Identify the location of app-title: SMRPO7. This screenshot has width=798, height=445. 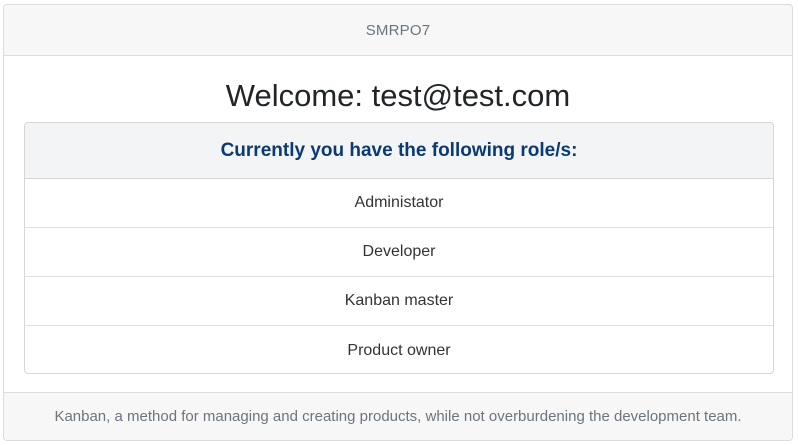
(398, 30).